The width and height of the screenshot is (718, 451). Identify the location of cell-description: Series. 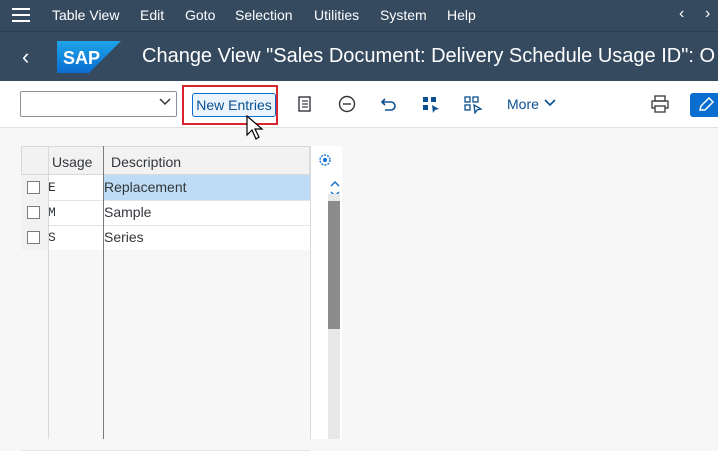
(124, 237).